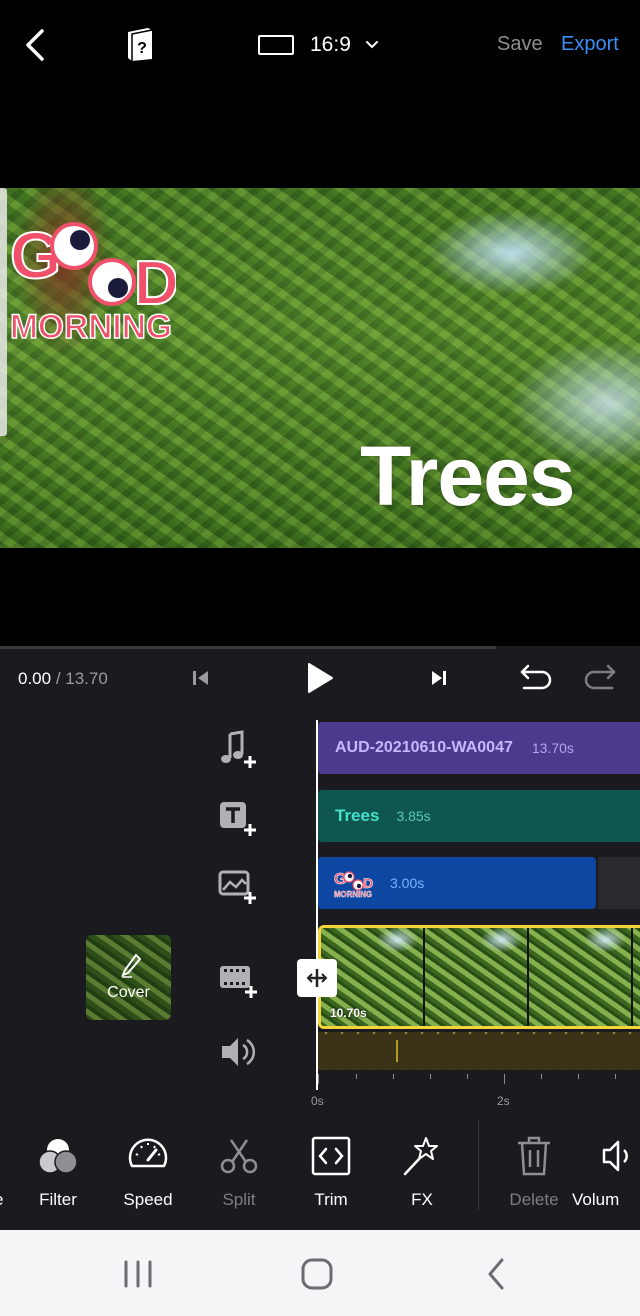 The width and height of the screenshot is (640, 1316). I want to click on ruler-label: 0s, so click(317, 1101).